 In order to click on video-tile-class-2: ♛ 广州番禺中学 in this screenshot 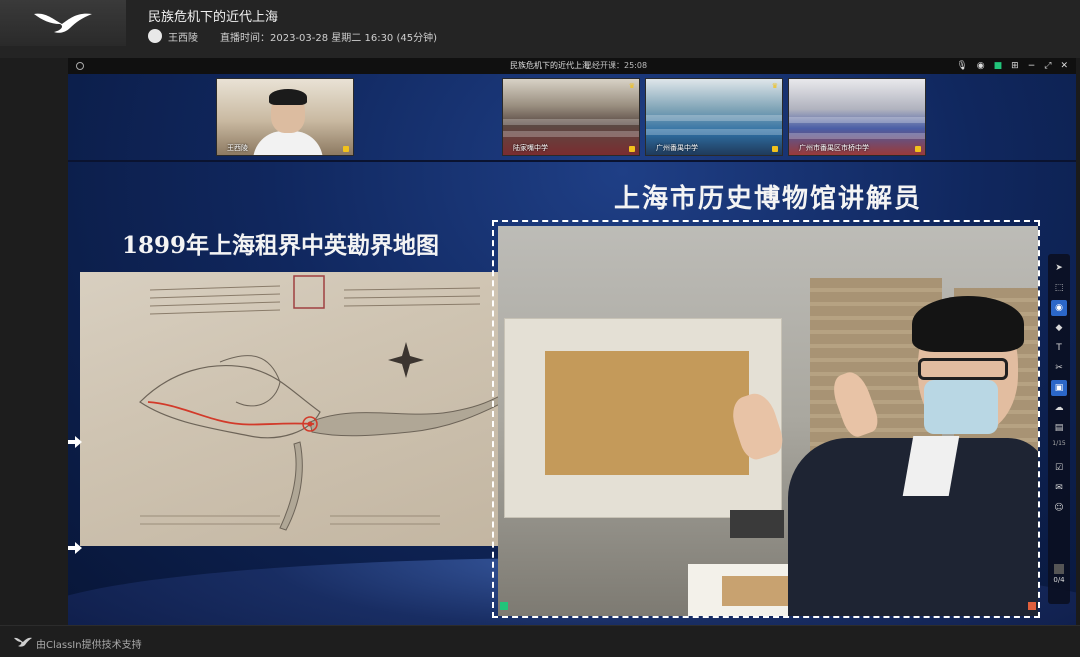, I will do `click(714, 117)`.